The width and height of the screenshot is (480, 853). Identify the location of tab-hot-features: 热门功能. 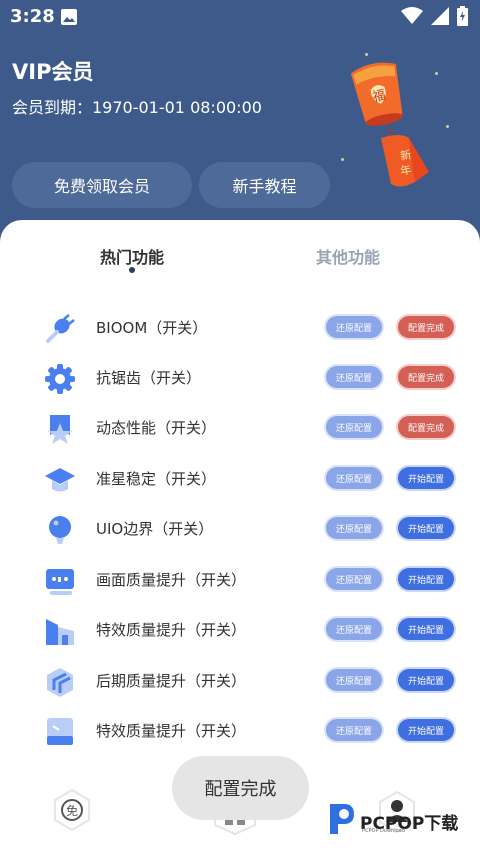
(132, 256).